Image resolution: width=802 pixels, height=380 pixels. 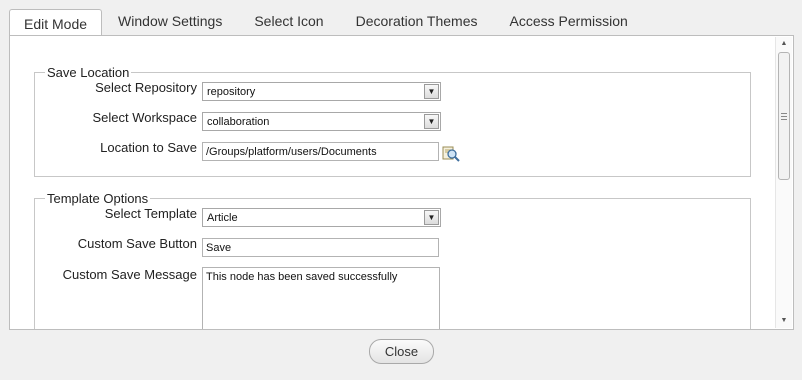 I want to click on scroll-up-icon: ▲, so click(x=784, y=44).